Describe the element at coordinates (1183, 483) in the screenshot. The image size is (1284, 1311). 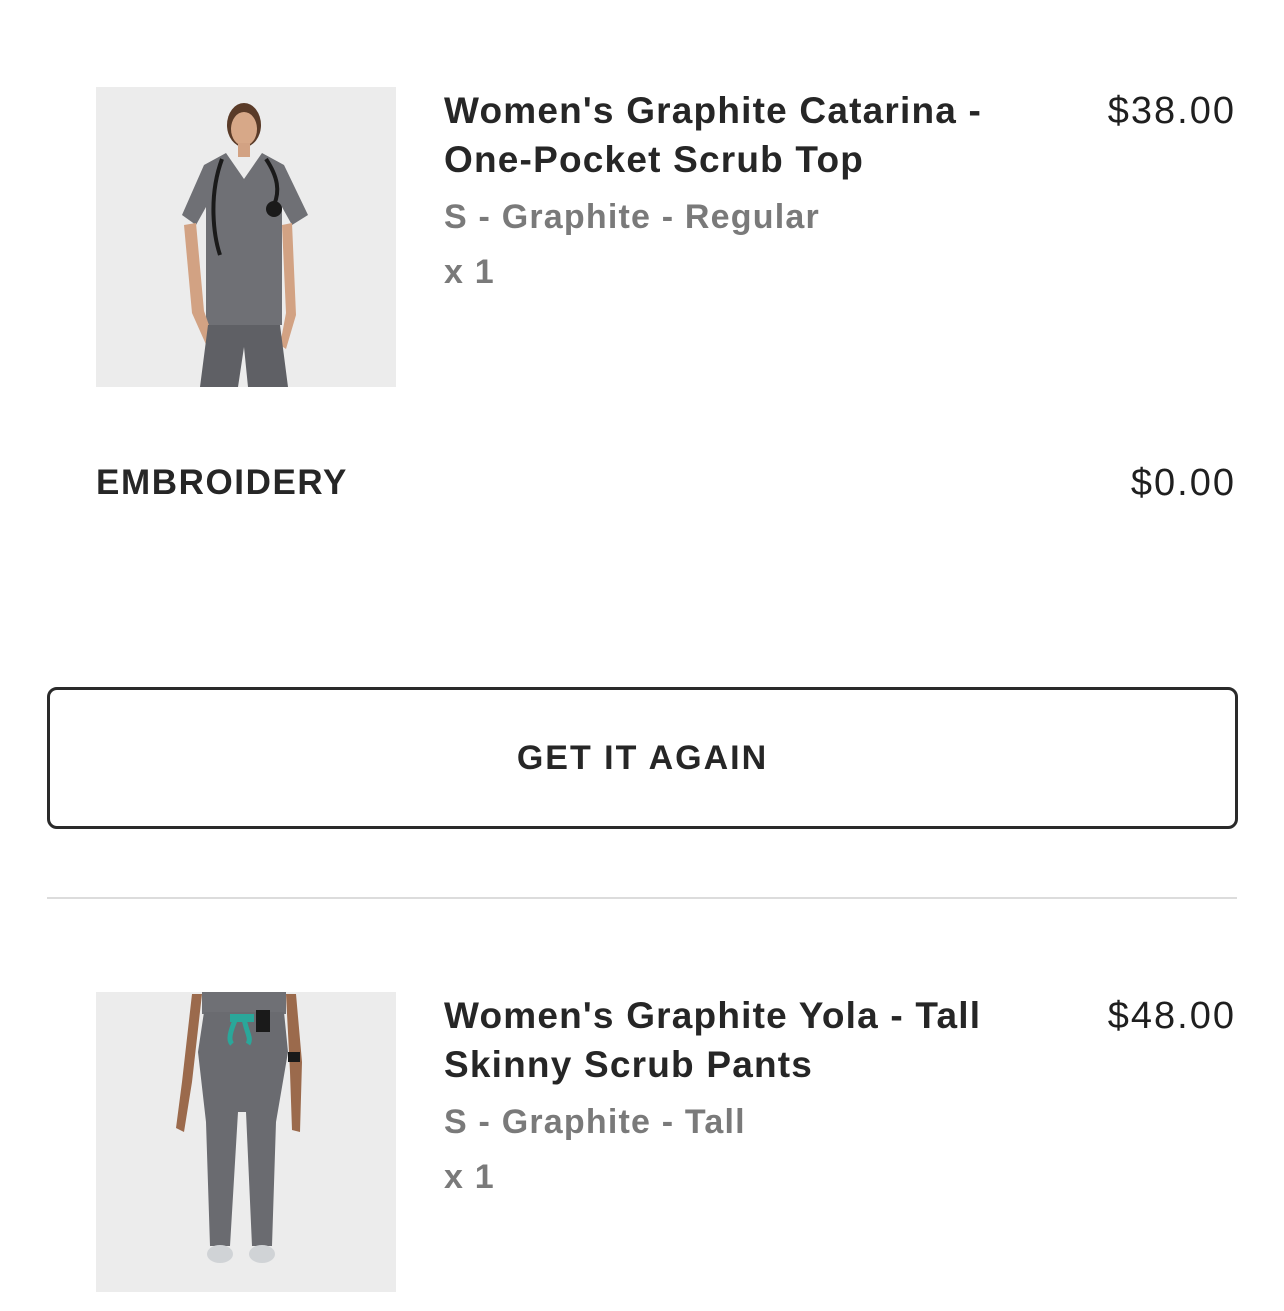
I see `addon-price: $0.00` at that location.